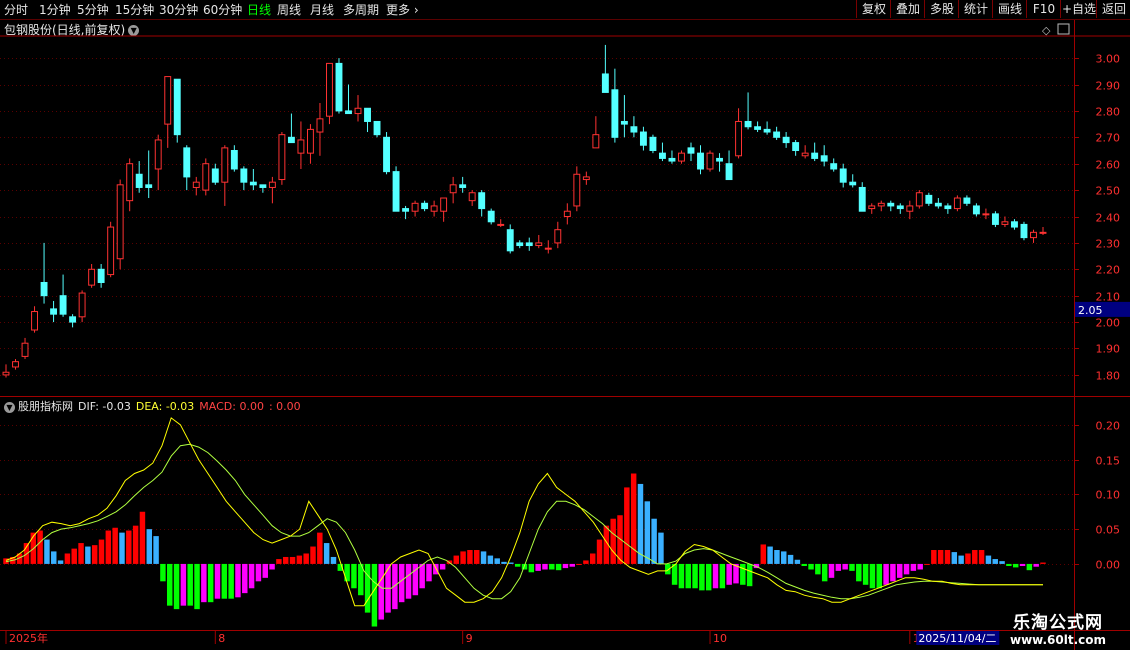 This screenshot has height=650, width=1130. Describe the element at coordinates (469, 638) in the screenshot. I see `date-label-2: 9` at that location.